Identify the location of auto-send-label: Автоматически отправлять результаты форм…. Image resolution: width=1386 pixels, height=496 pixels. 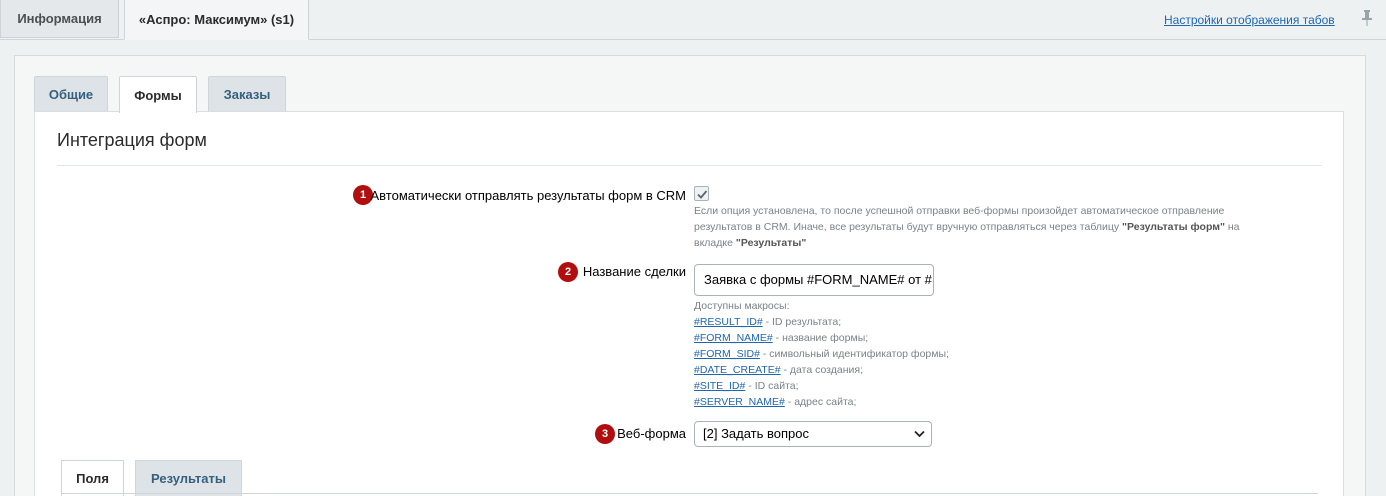
(528, 195).